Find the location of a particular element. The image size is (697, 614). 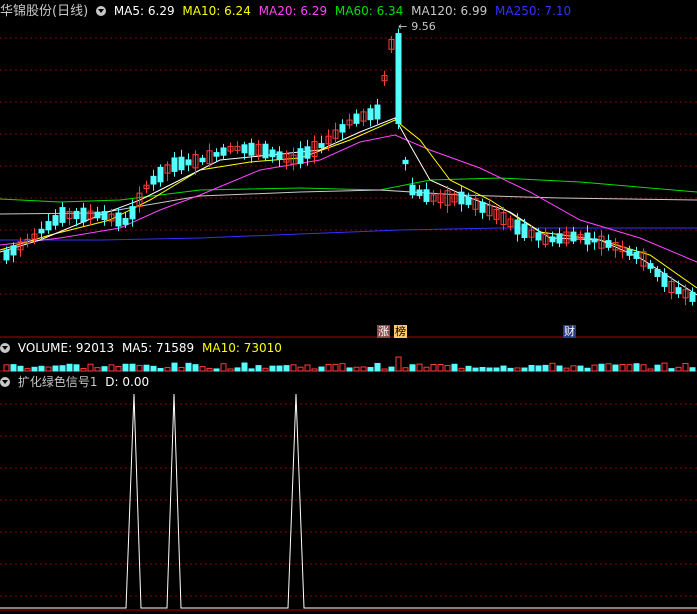

ma250-label: MA250: 7.10 is located at coordinates (533, 11).